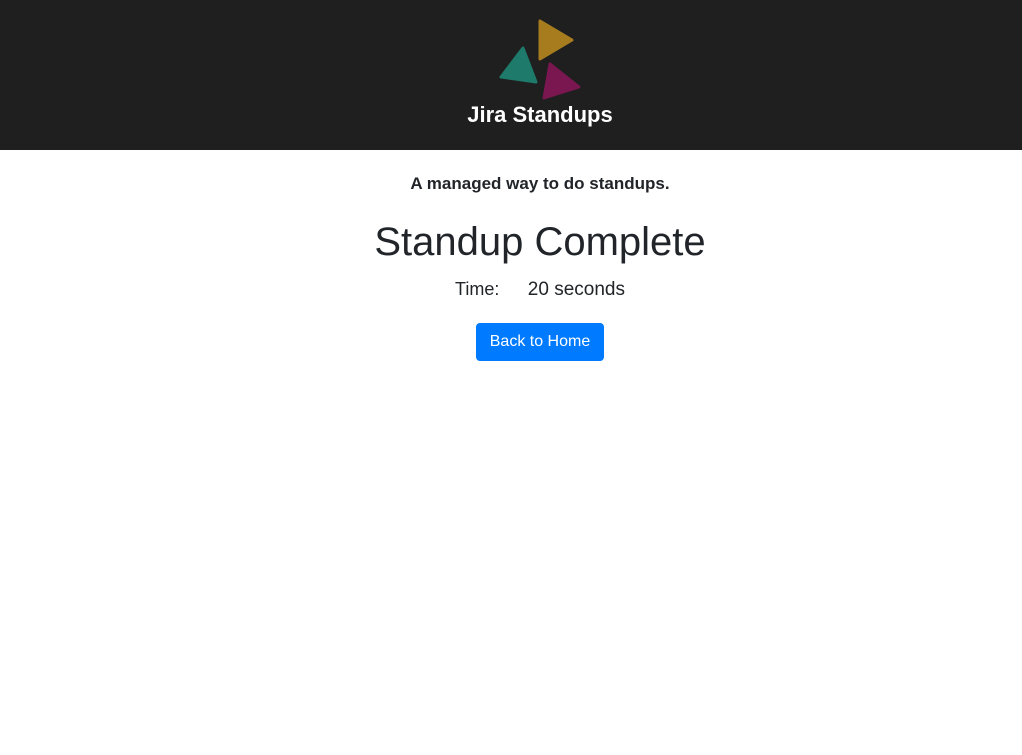  Describe the element at coordinates (540, 114) in the screenshot. I see `app-title: Jira Standups` at that location.